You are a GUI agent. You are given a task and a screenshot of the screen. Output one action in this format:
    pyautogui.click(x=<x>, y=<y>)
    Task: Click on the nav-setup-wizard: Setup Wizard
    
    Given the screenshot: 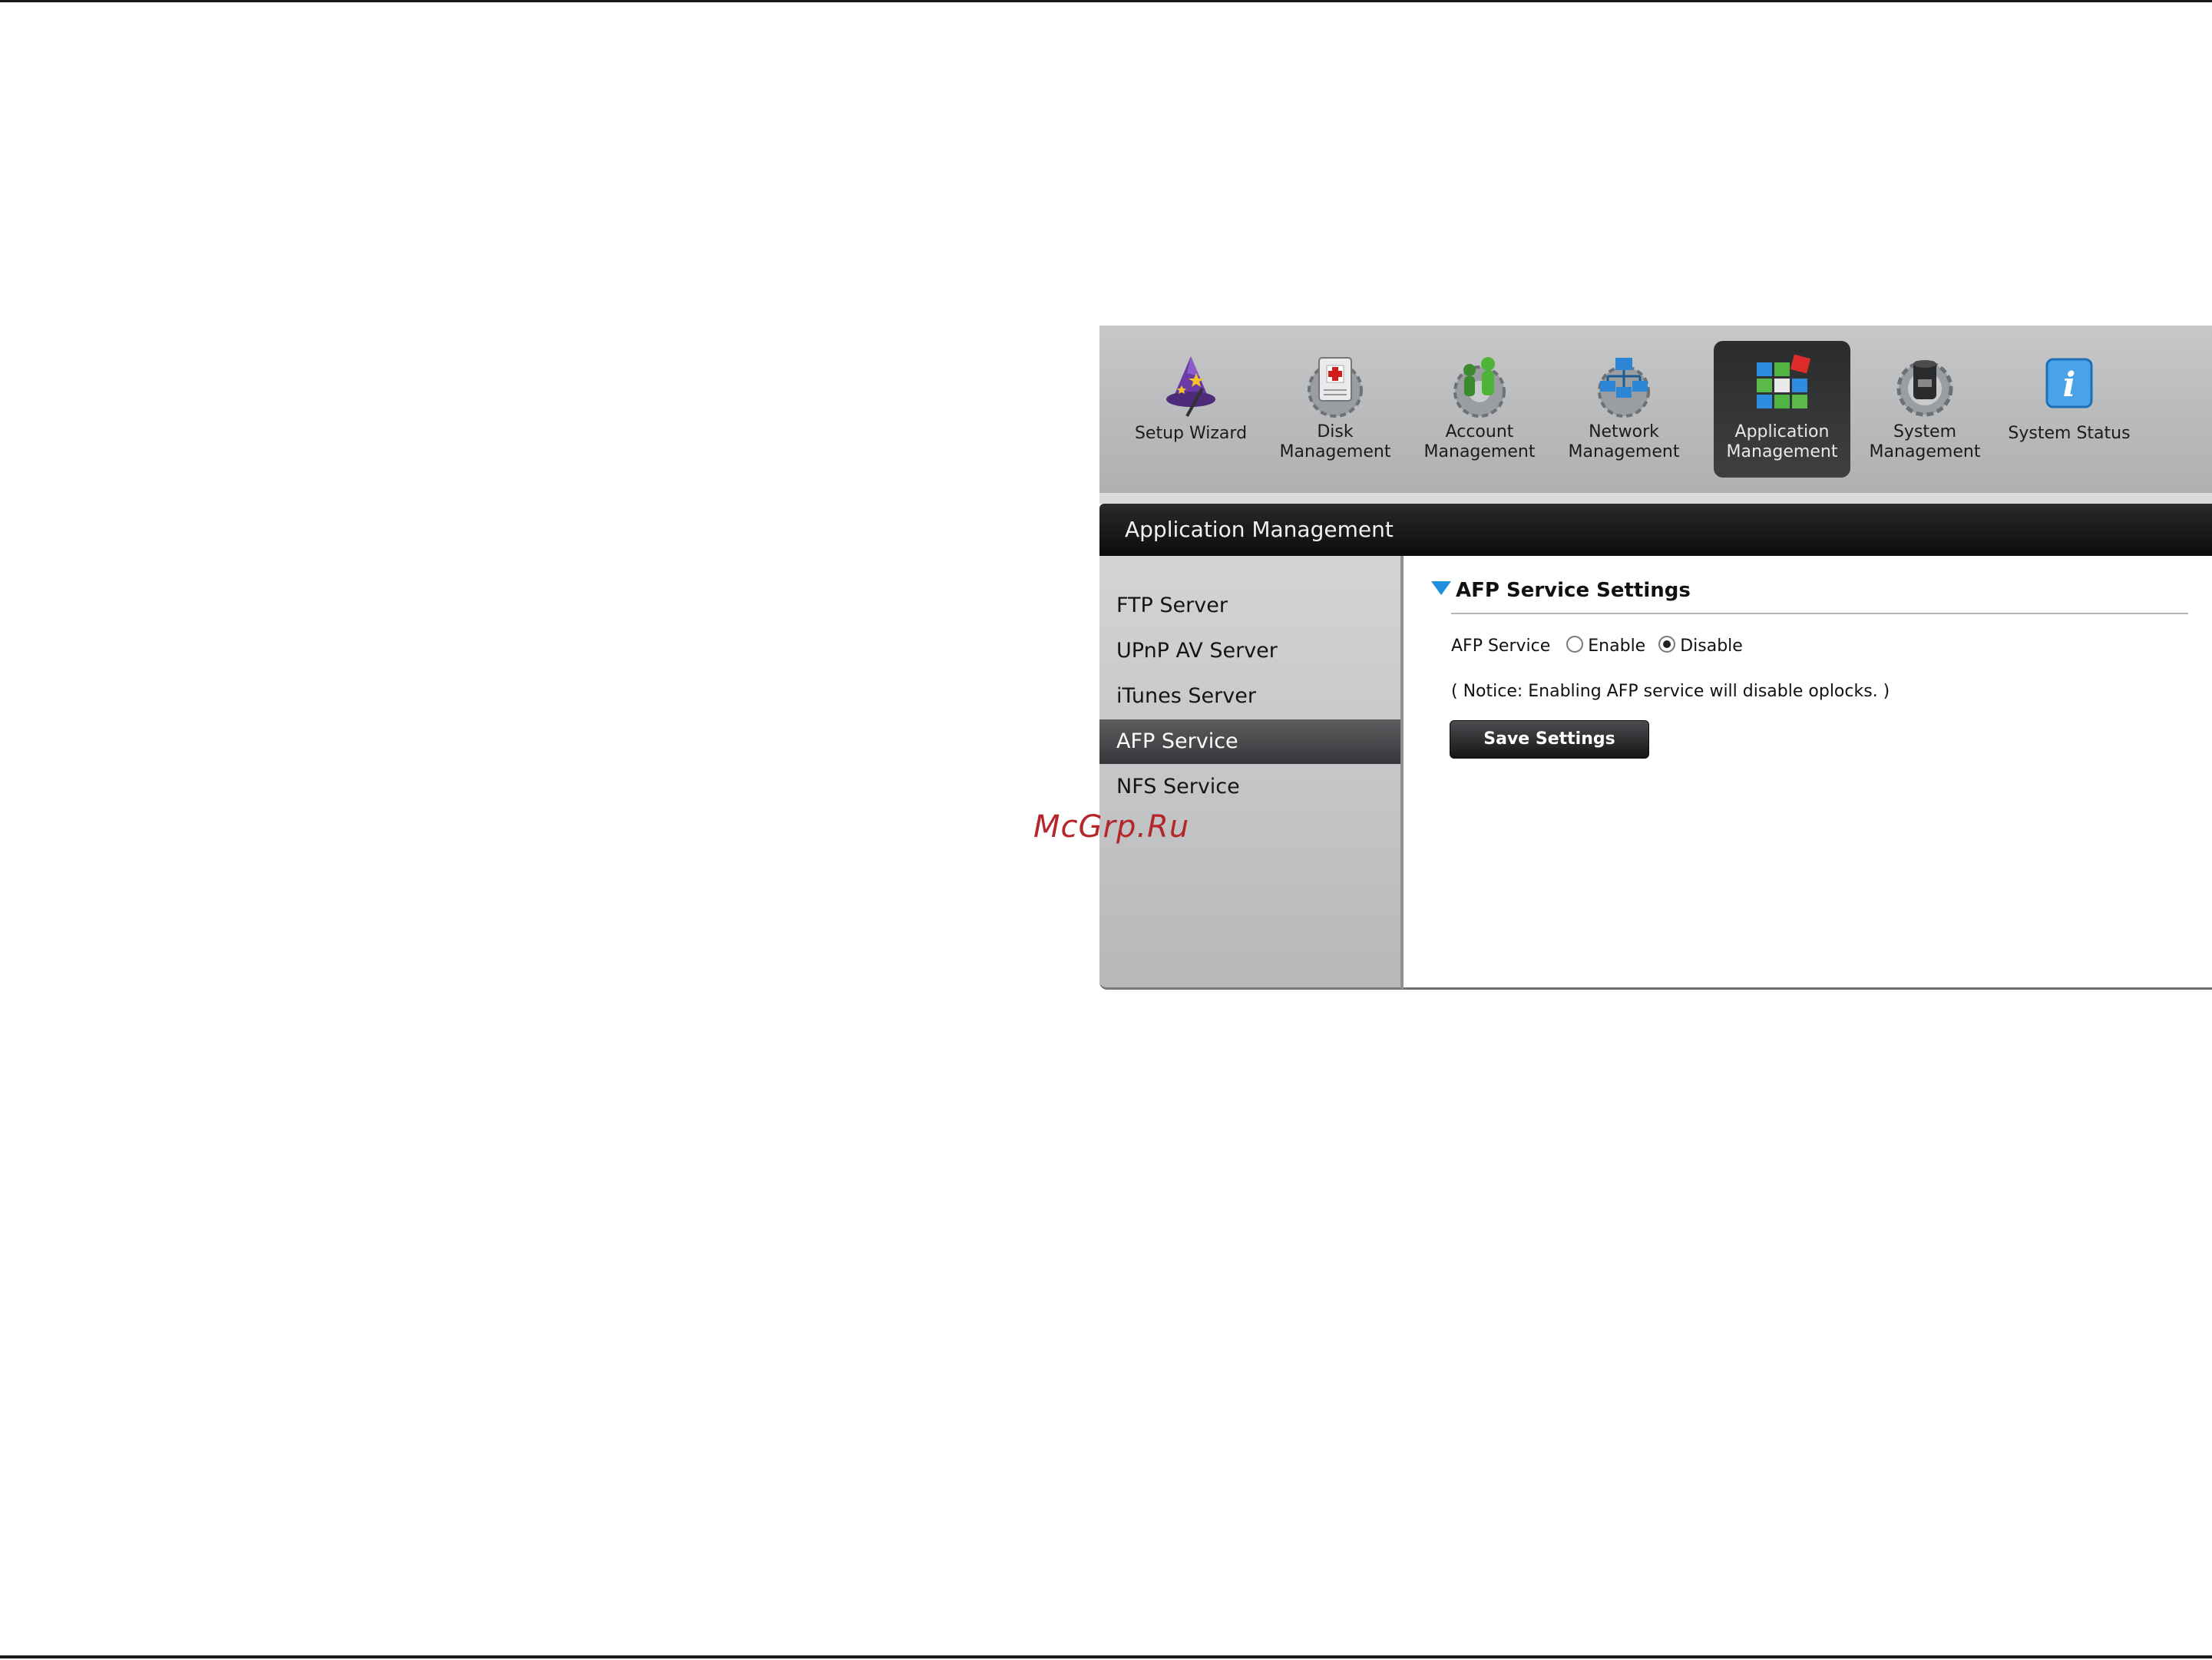 What is the action you would take?
    pyautogui.click(x=1191, y=409)
    